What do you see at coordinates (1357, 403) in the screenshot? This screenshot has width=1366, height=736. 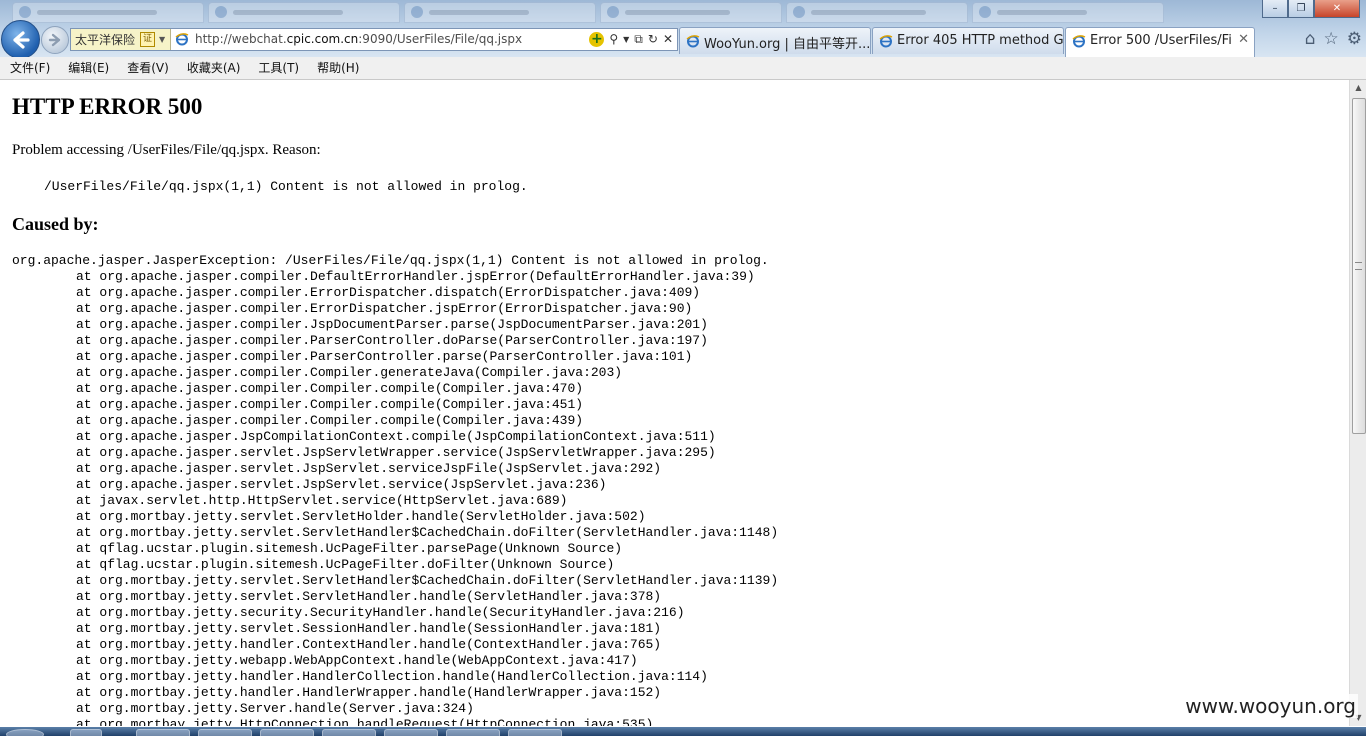 I see `vertical-scrollbar: ▲ ▼` at bounding box center [1357, 403].